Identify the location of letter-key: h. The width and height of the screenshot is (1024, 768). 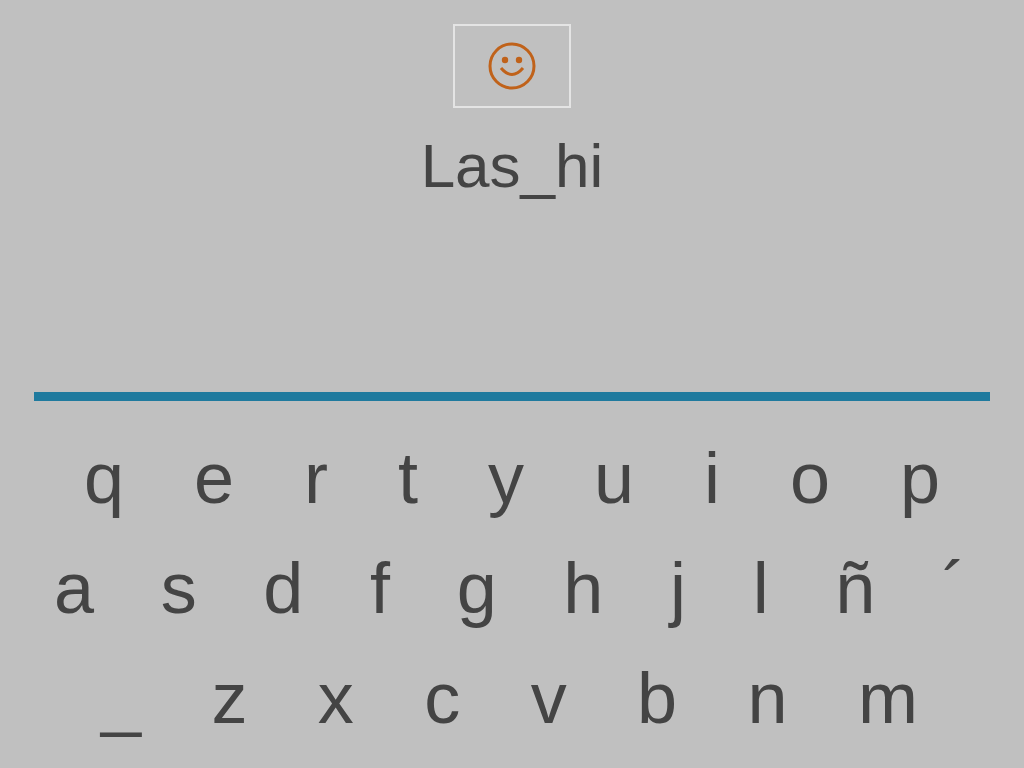
(583, 588).